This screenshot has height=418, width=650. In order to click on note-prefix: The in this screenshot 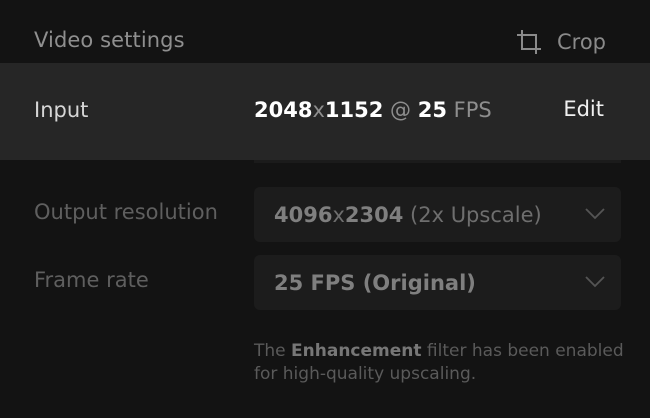, I will do `click(270, 351)`.